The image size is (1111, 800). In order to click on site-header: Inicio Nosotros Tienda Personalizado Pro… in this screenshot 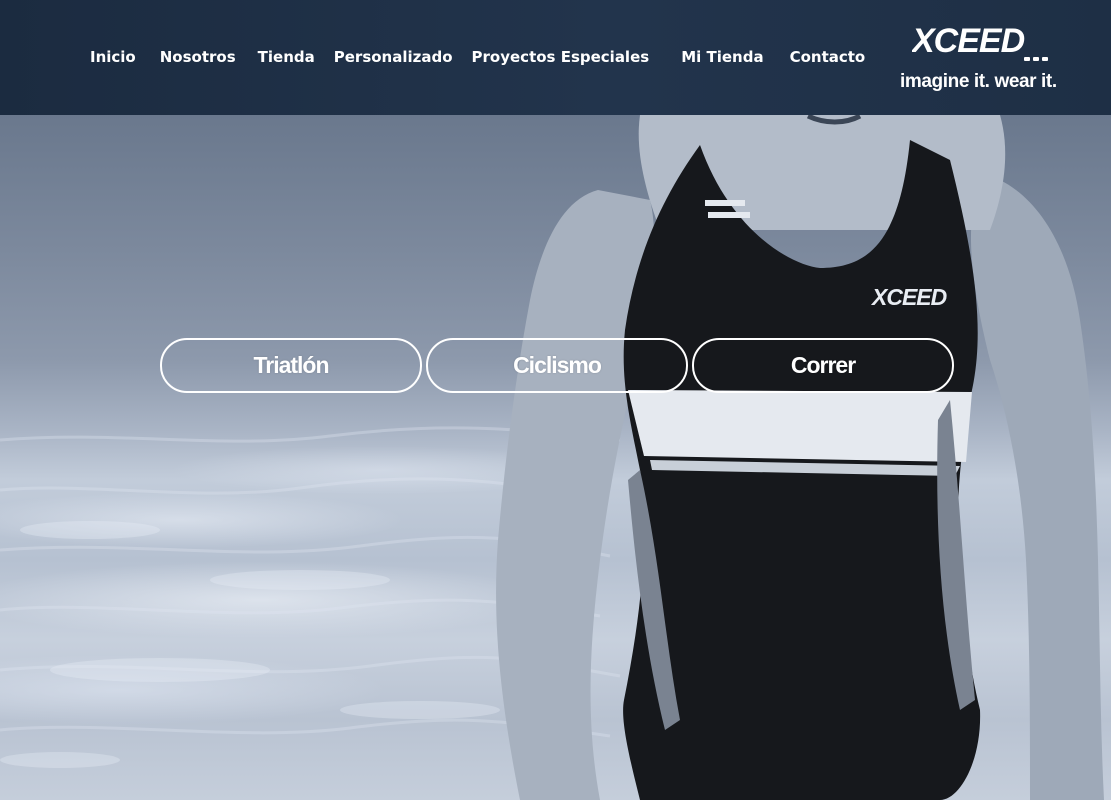, I will do `click(555, 57)`.